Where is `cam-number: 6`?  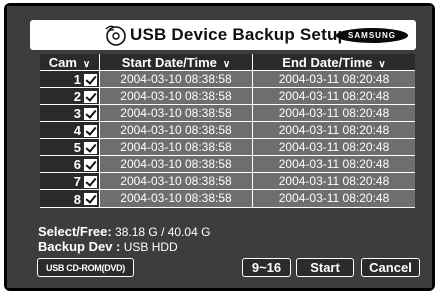 cam-number: 6 is located at coordinates (77, 165).